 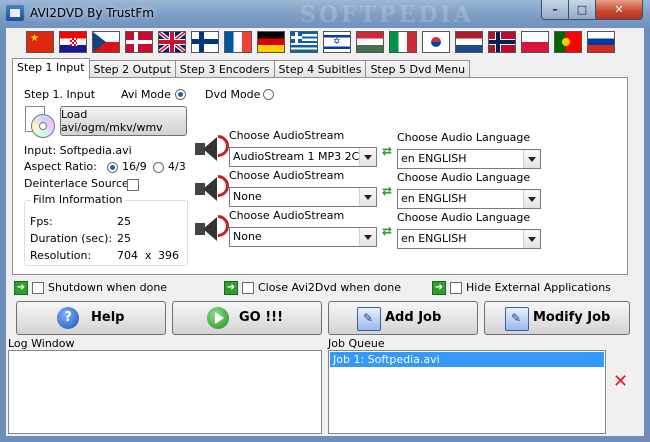 I want to click on title-bar: AVI2DVD By TrustFm SOFTPEDIA – □ ✕, so click(x=325, y=14).